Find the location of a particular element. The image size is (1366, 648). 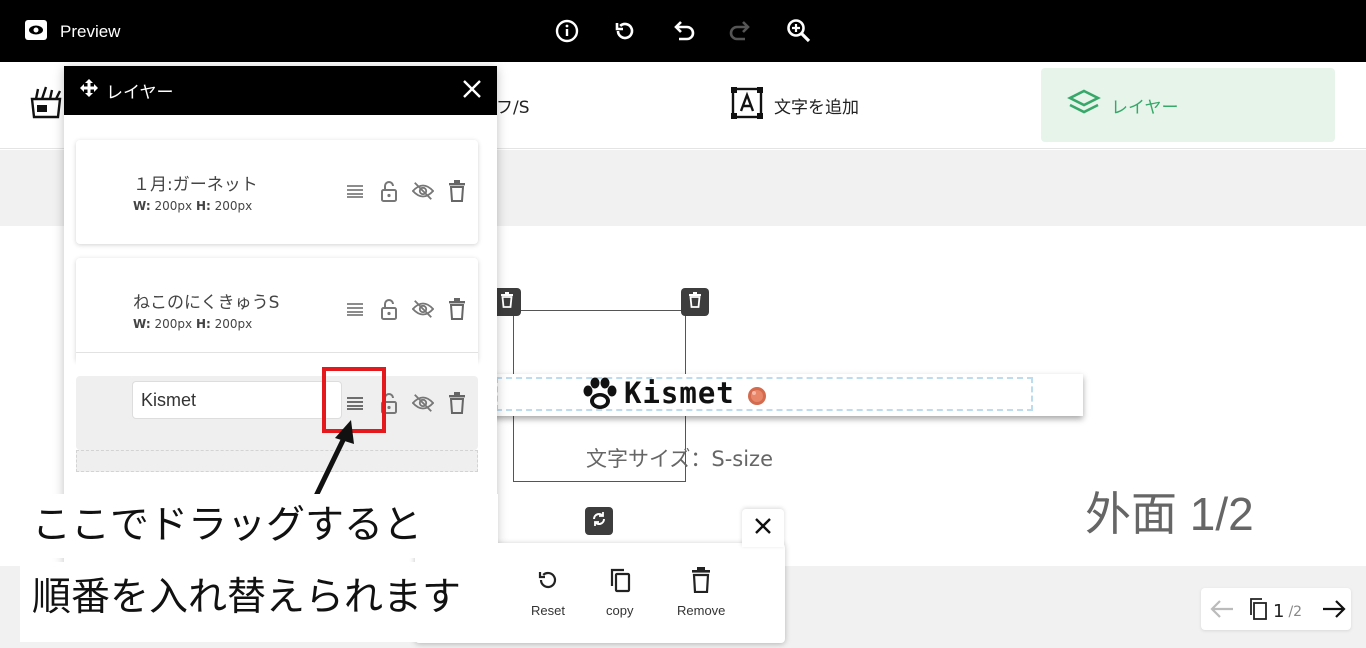

total-pages: /2 is located at coordinates (1295, 611).